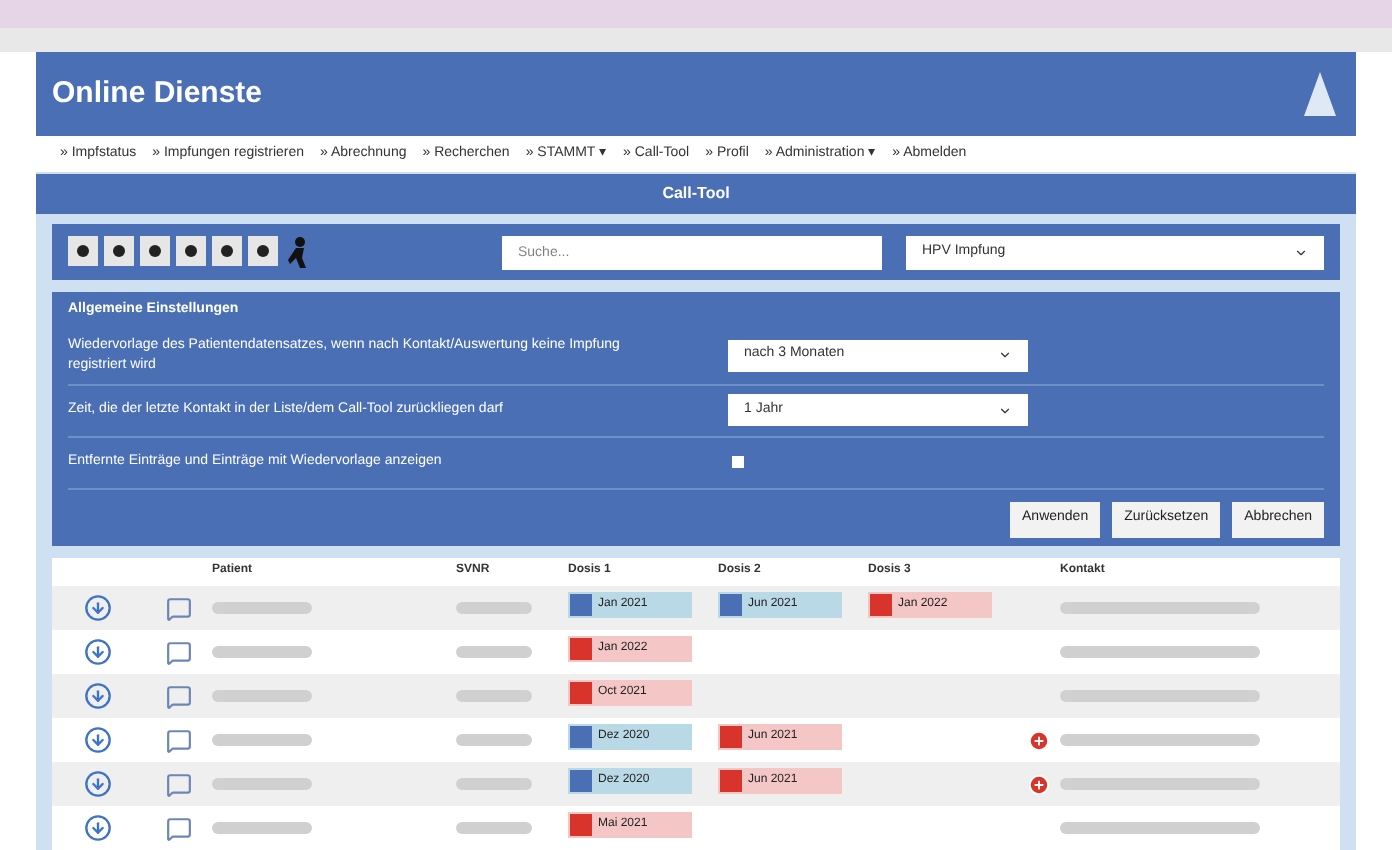 This screenshot has width=1392, height=850. What do you see at coordinates (298, 252) in the screenshot?
I see `figure-icon` at bounding box center [298, 252].